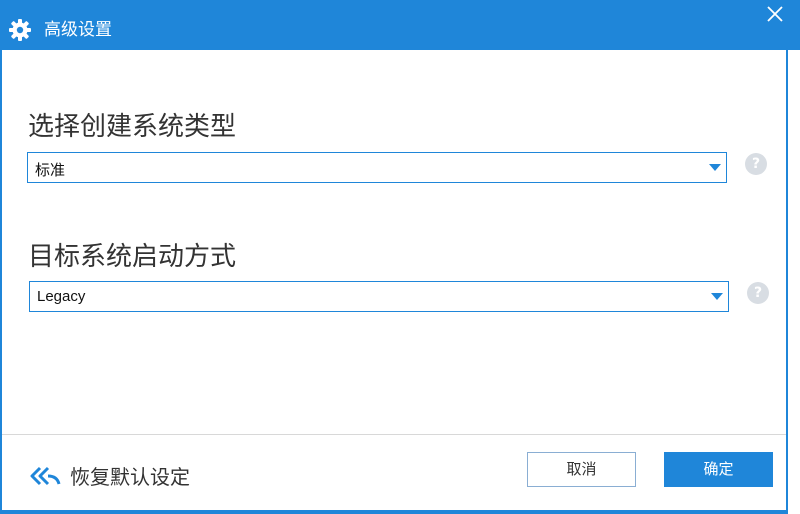 This screenshot has width=800, height=514. I want to click on system-type-select: 标准, so click(377, 167).